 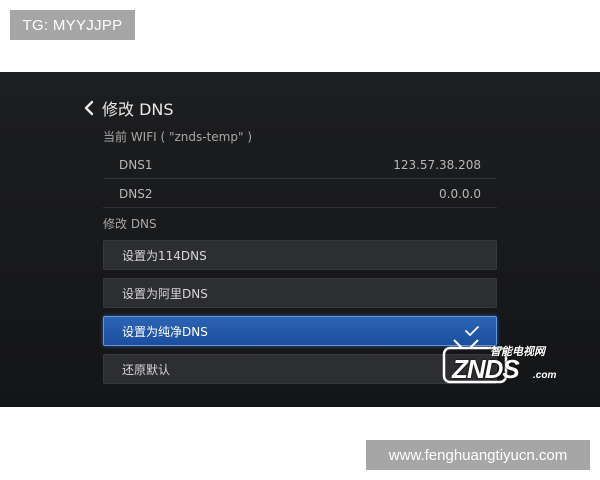 I want to click on dns2-row: DNS2 0.0.0.0, so click(x=300, y=194).